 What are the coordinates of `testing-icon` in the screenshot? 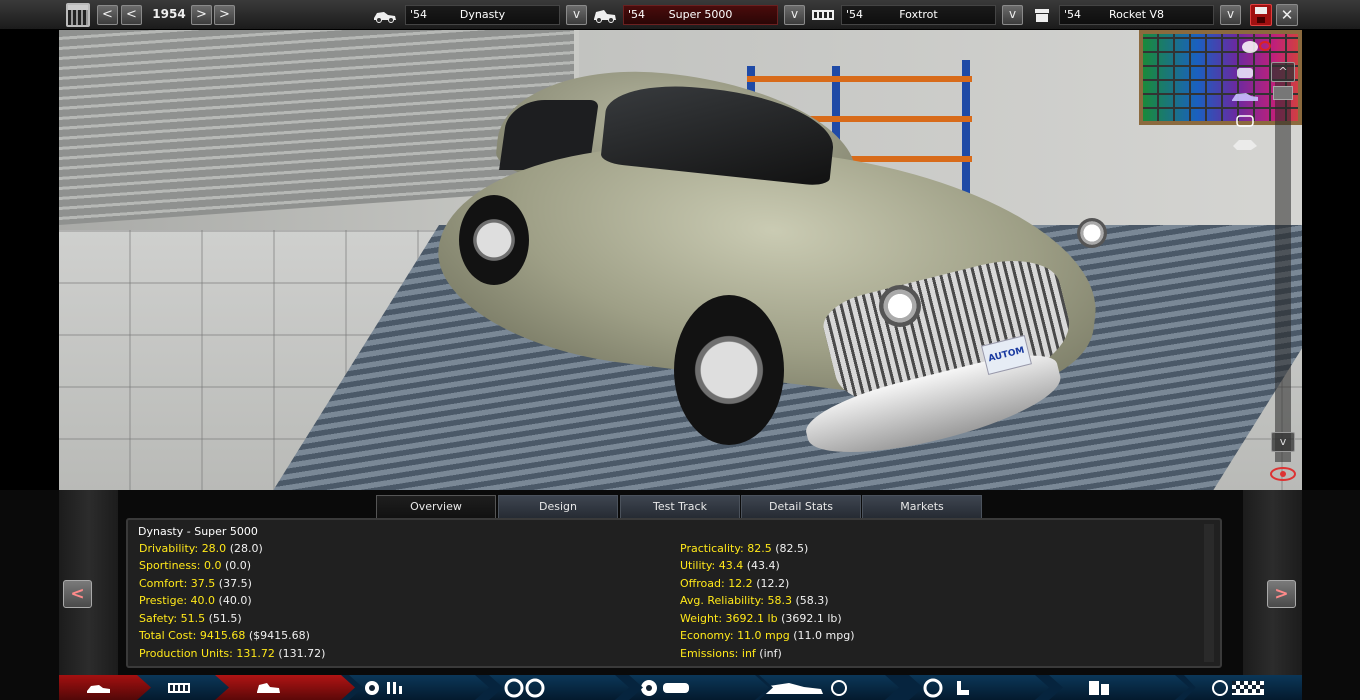 It's located at (1099, 688).